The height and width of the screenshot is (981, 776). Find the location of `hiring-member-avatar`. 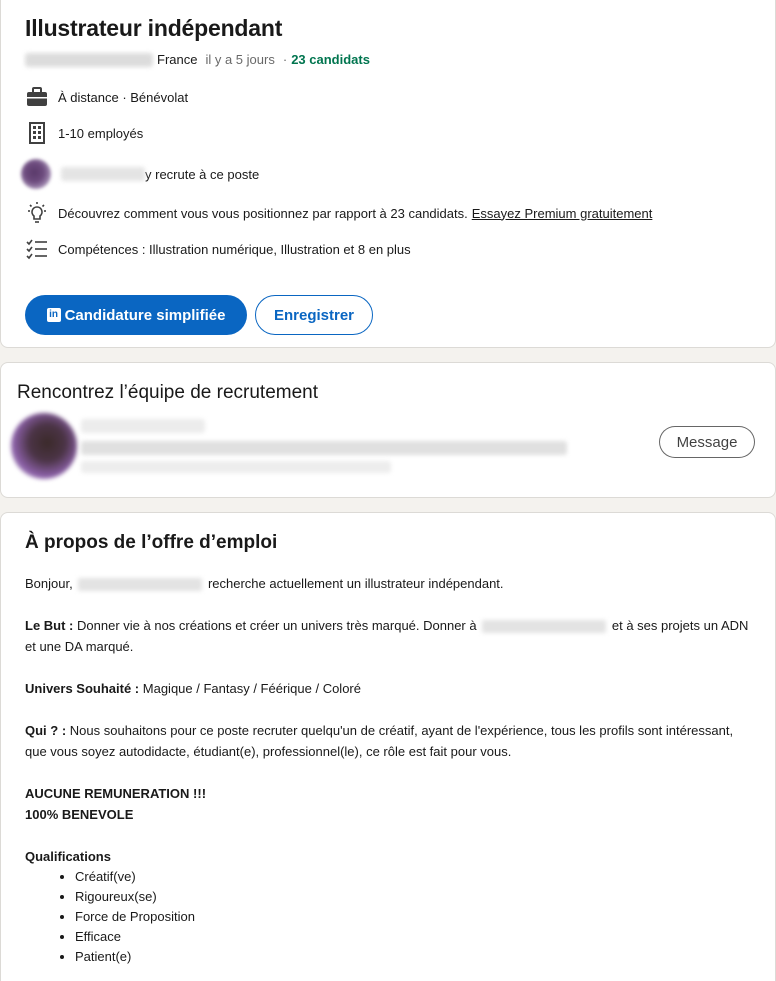

hiring-member-avatar is located at coordinates (44, 446).